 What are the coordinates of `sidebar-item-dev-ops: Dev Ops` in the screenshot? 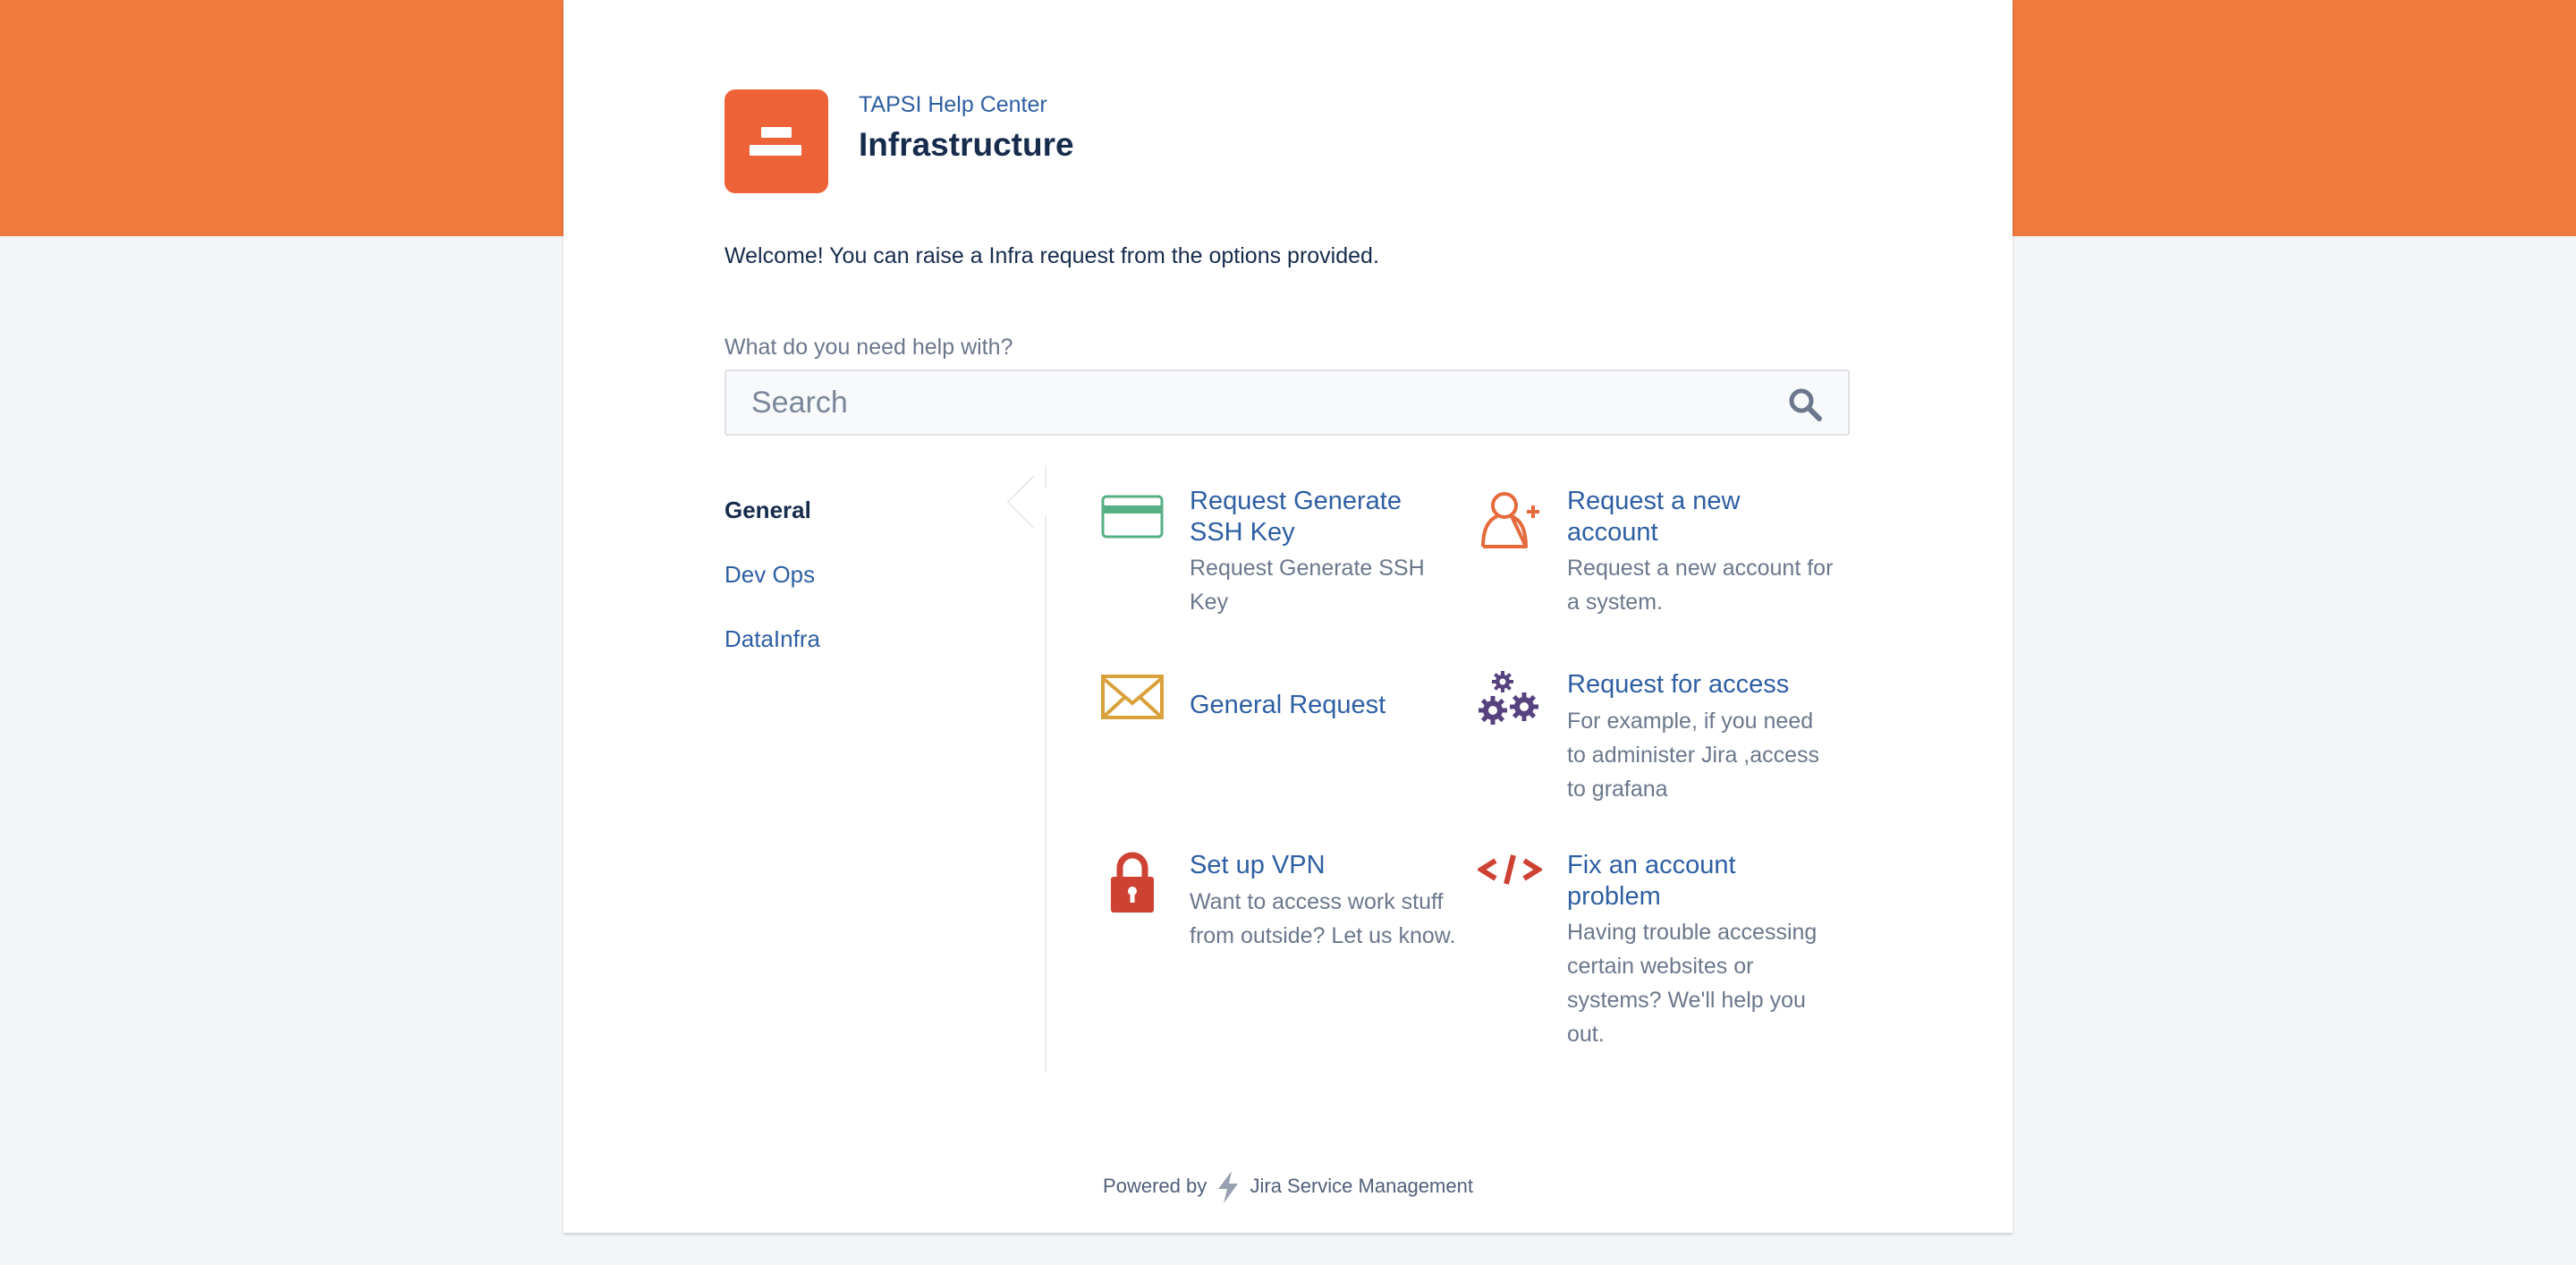 It's located at (849, 588).